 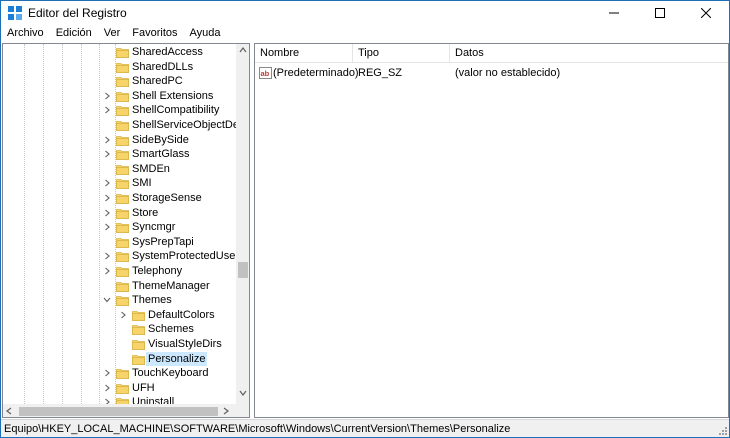 I want to click on open-folder-icon, so click(x=122, y=301).